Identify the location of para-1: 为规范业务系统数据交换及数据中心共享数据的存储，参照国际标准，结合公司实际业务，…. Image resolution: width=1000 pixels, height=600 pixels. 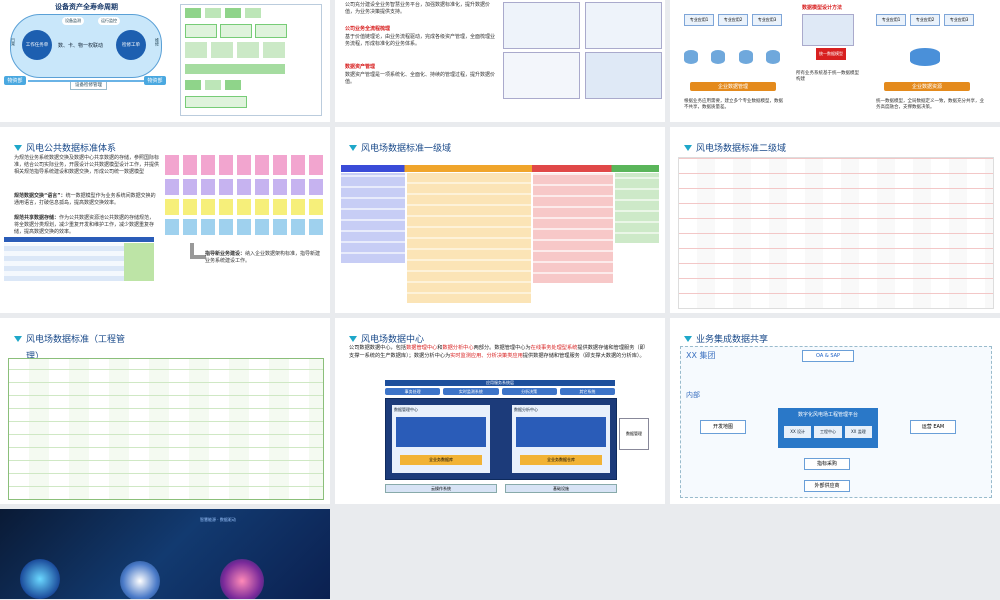
(87, 165).